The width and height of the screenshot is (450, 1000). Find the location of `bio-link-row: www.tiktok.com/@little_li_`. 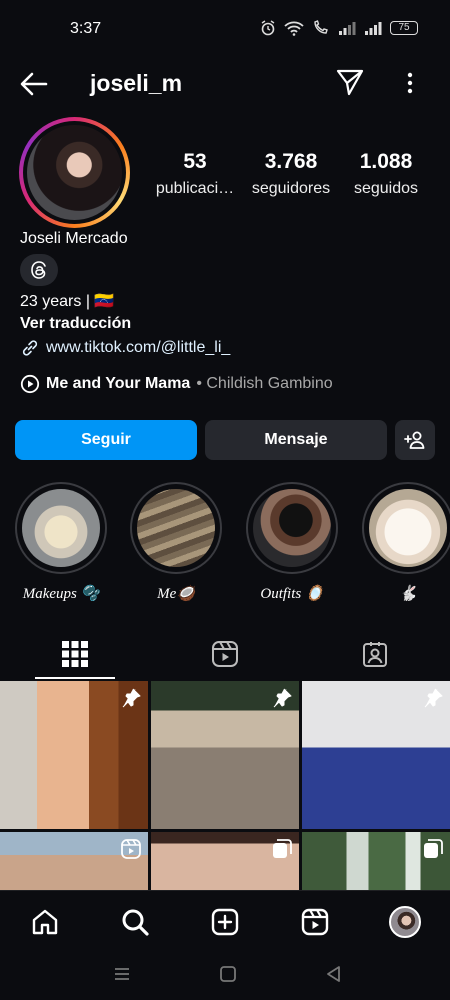

bio-link-row: www.tiktok.com/@little_li_ is located at coordinates (125, 348).